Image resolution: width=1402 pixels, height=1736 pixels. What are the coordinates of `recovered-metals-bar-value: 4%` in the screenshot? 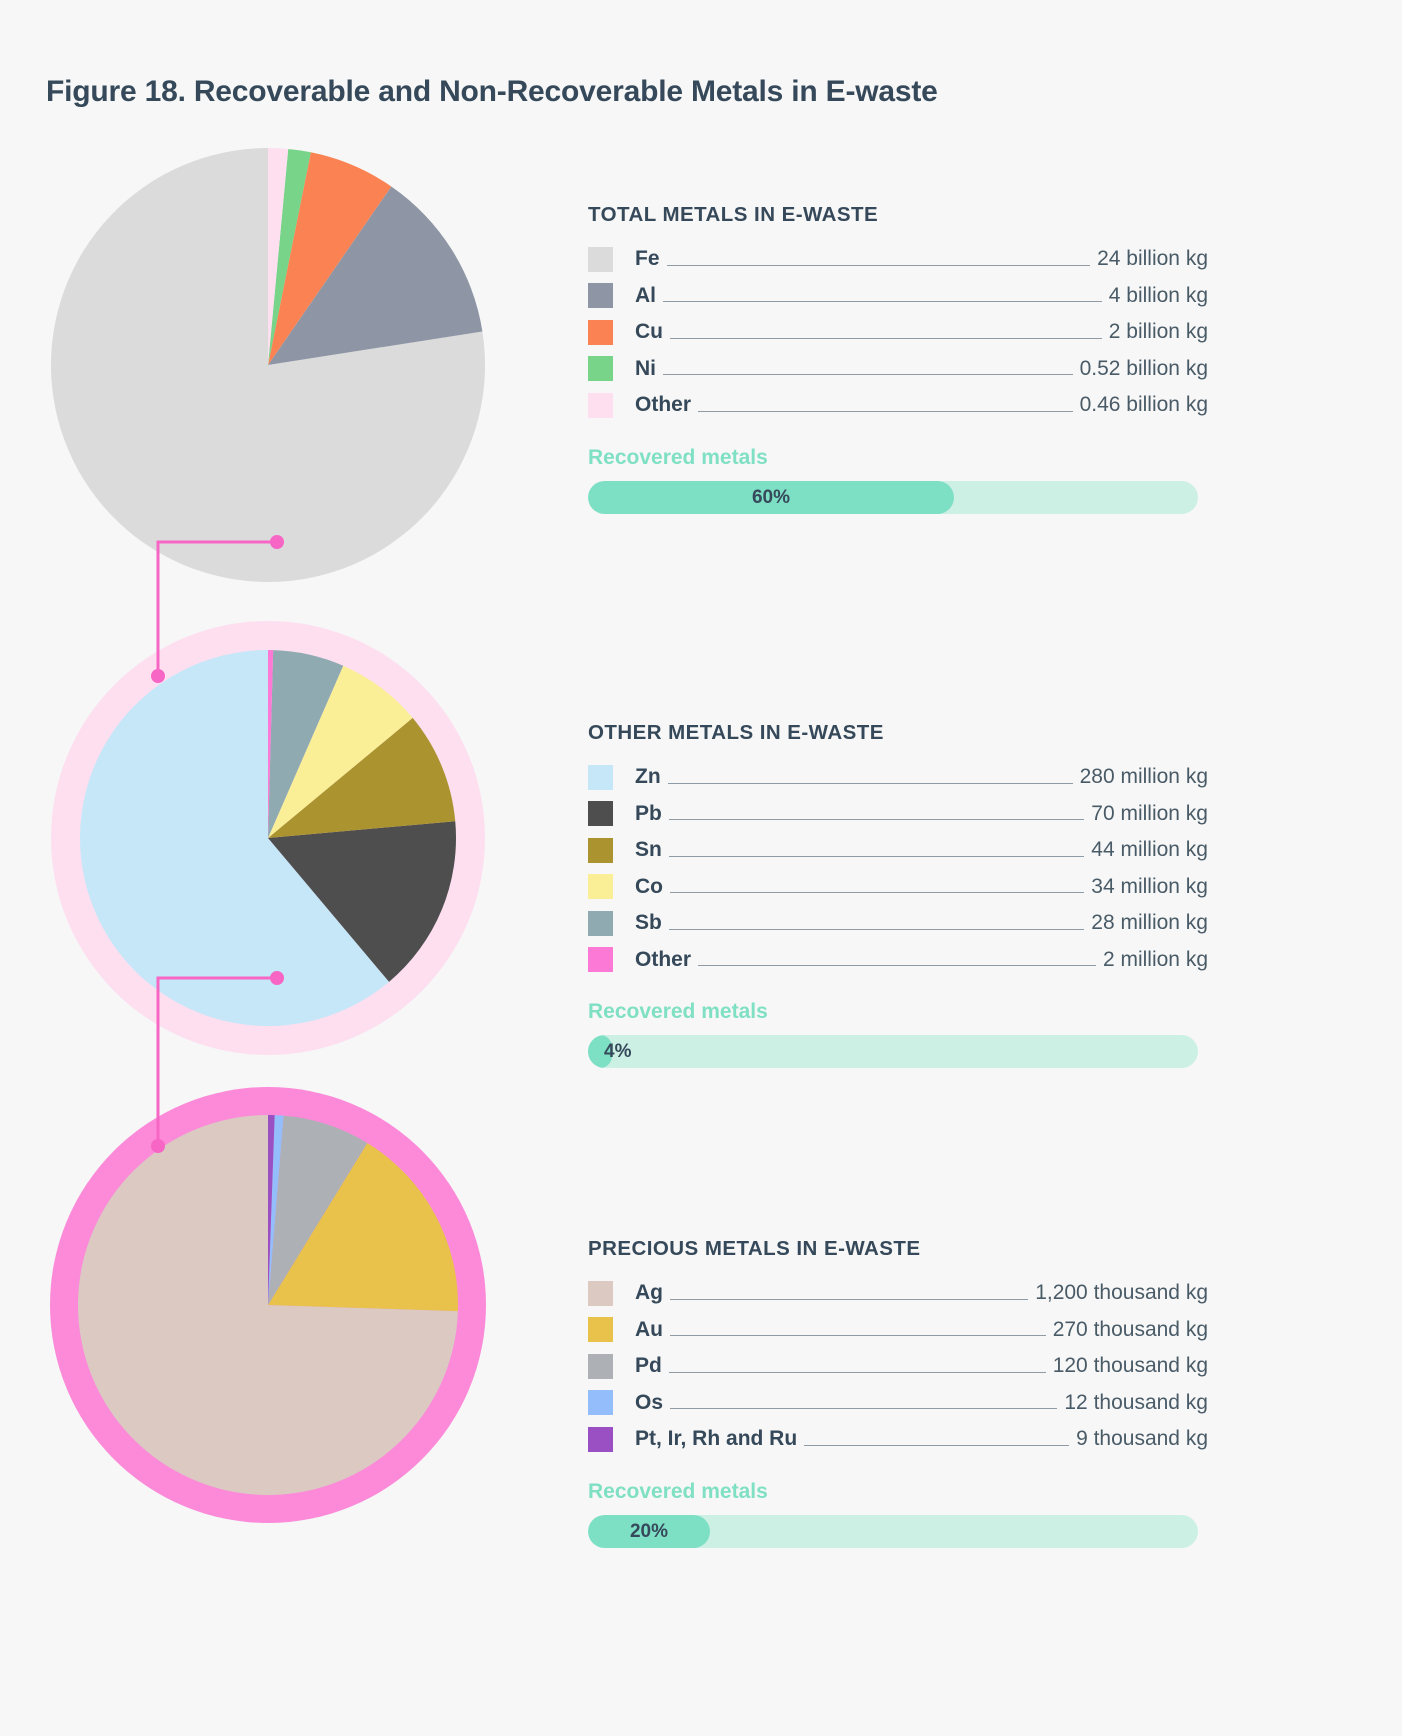 It's located at (618, 1051).